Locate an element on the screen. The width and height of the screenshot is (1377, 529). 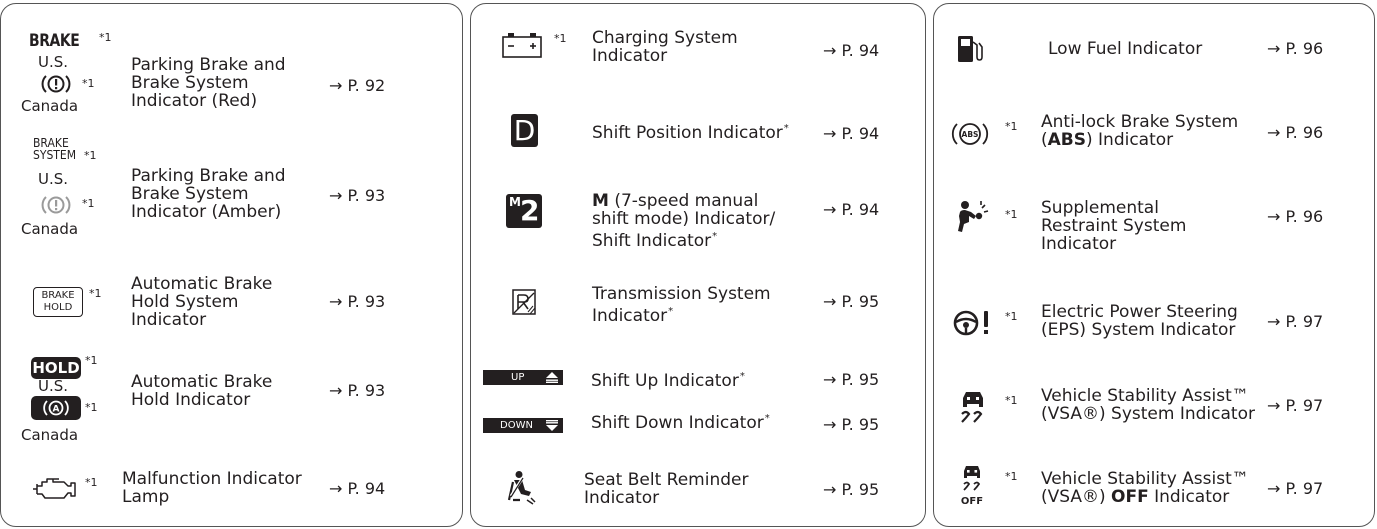
shift-up-bar-icon: UP is located at coordinates (523, 377).